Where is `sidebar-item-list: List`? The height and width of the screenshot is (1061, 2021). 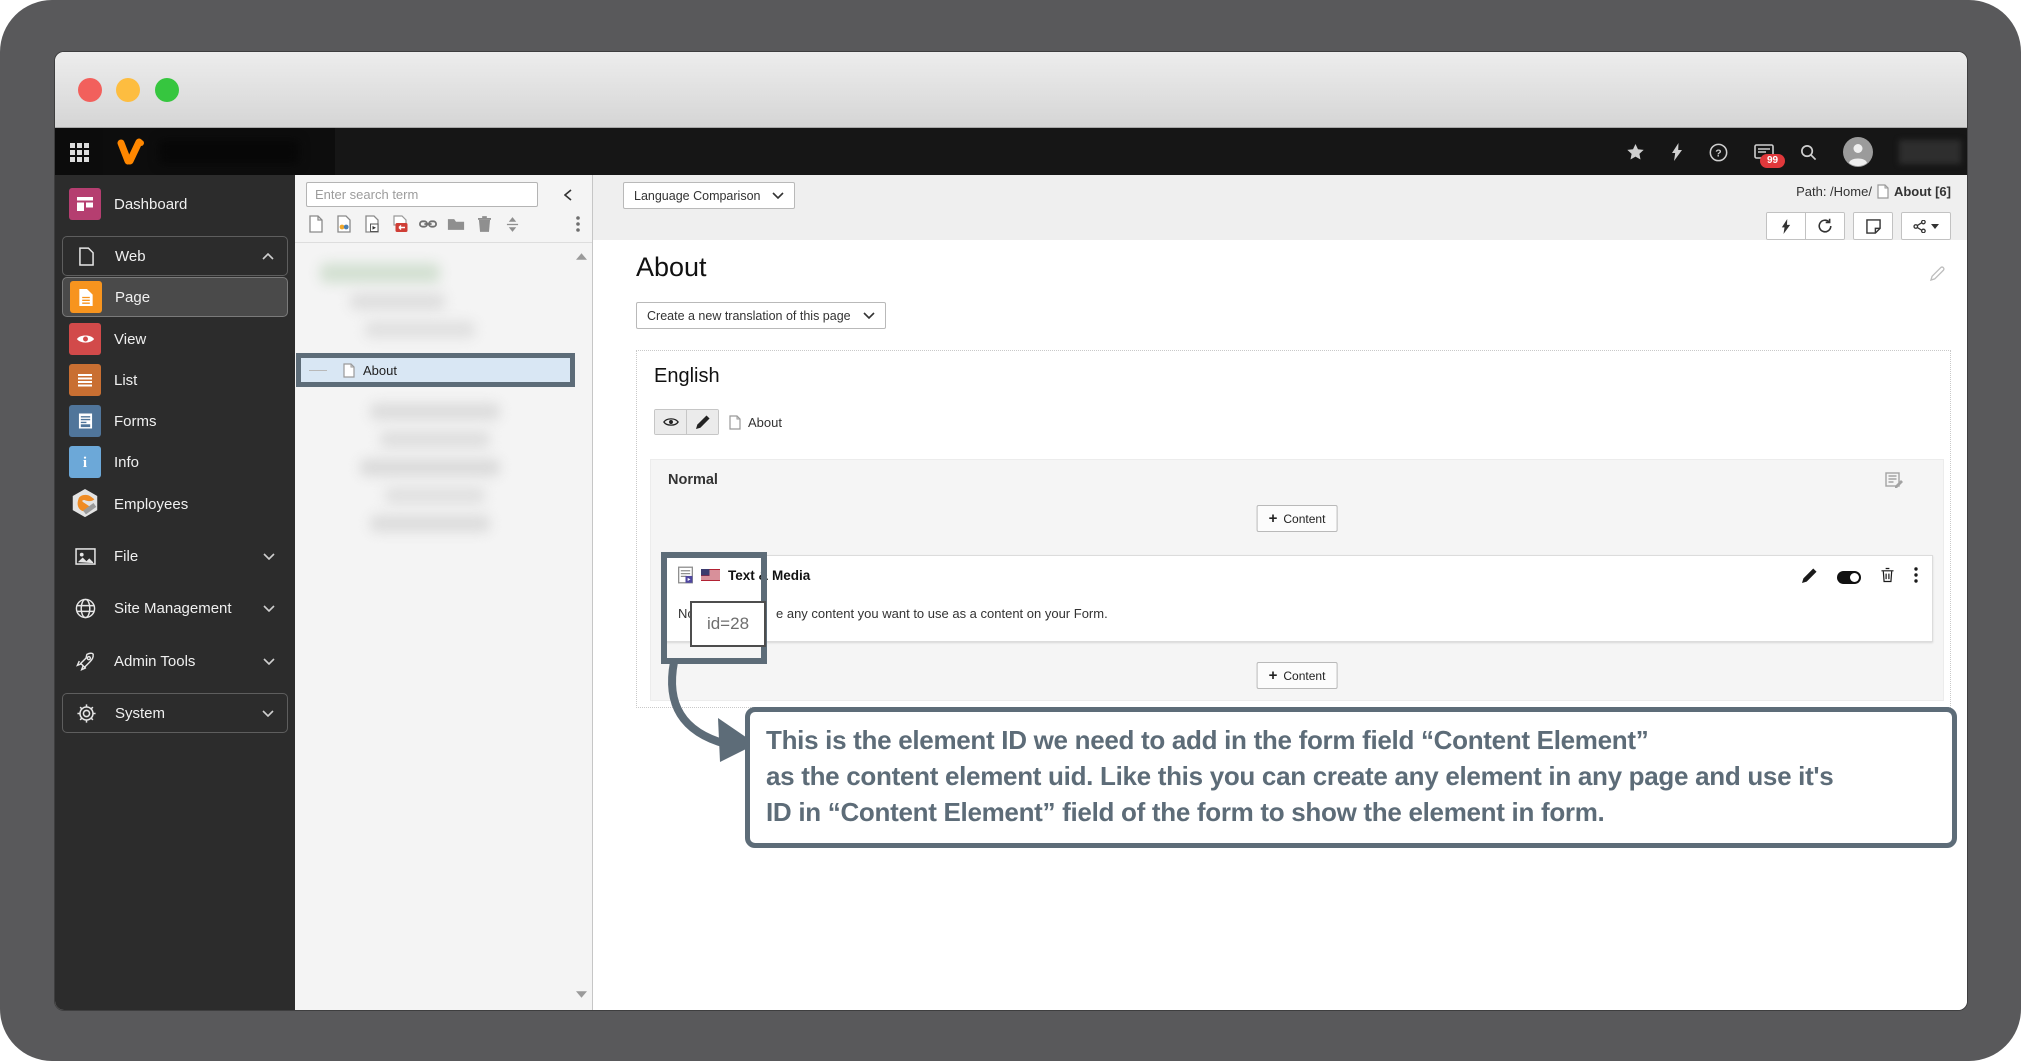 sidebar-item-list: List is located at coordinates (175, 380).